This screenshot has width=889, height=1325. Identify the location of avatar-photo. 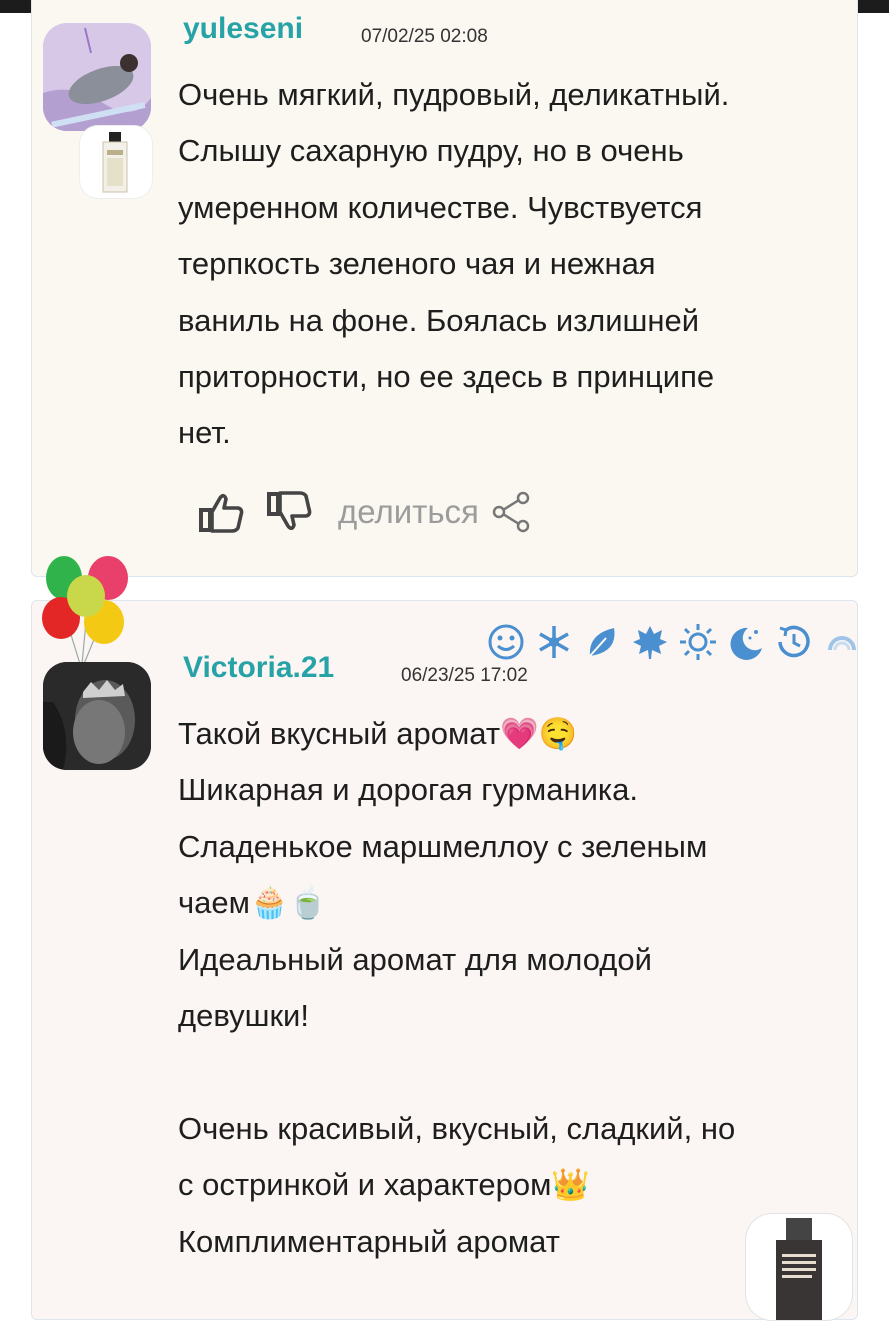
(97, 716).